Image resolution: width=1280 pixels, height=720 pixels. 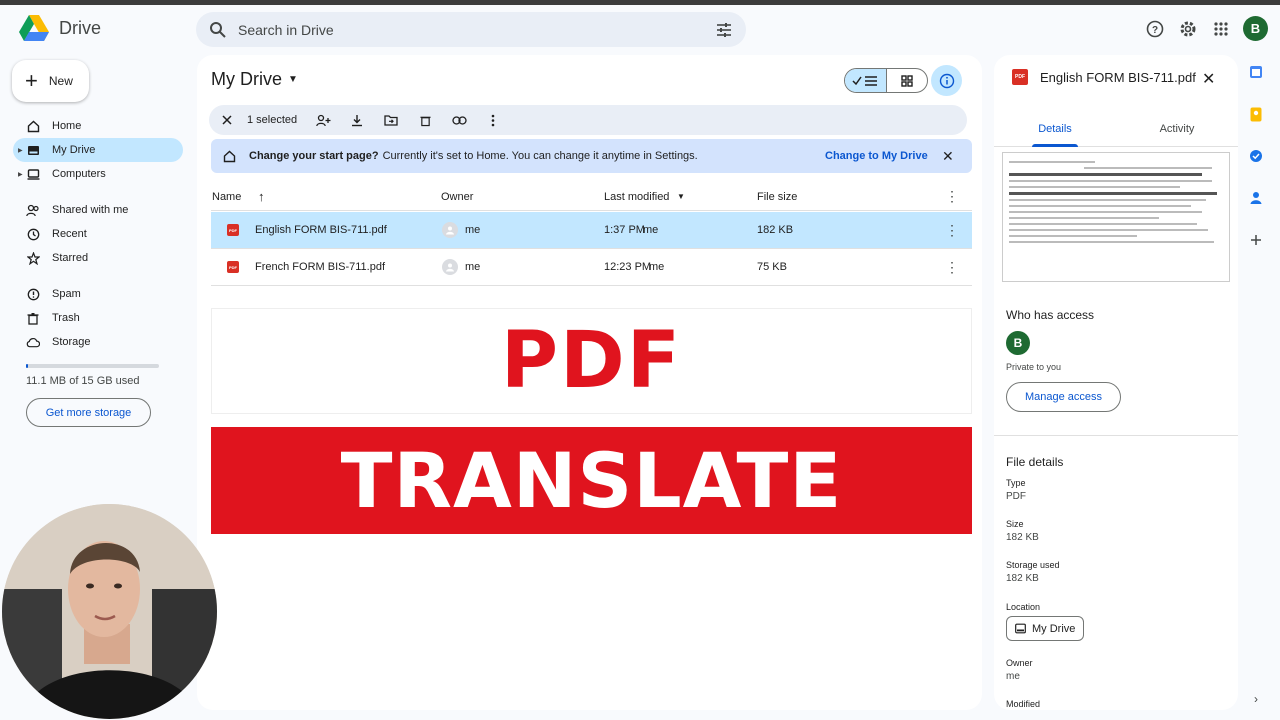 What do you see at coordinates (493, 120) in the screenshot?
I see `more-actions-icon` at bounding box center [493, 120].